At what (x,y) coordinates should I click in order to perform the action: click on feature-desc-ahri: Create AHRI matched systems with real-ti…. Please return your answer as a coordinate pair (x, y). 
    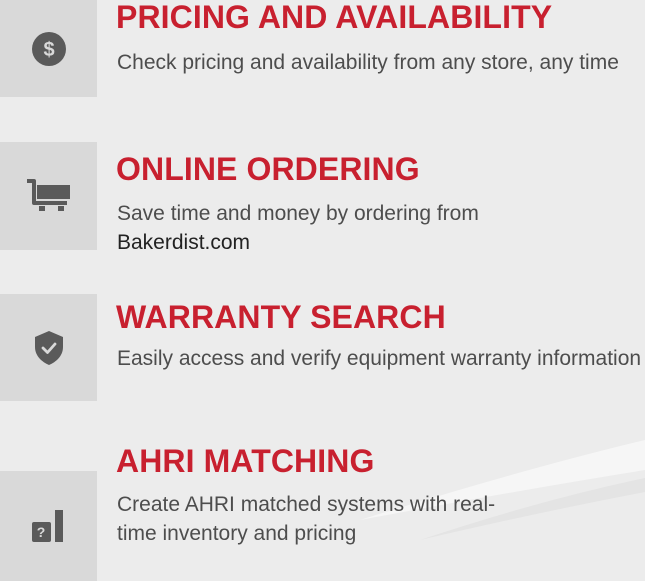
    Looking at the image, I should click on (306, 519).